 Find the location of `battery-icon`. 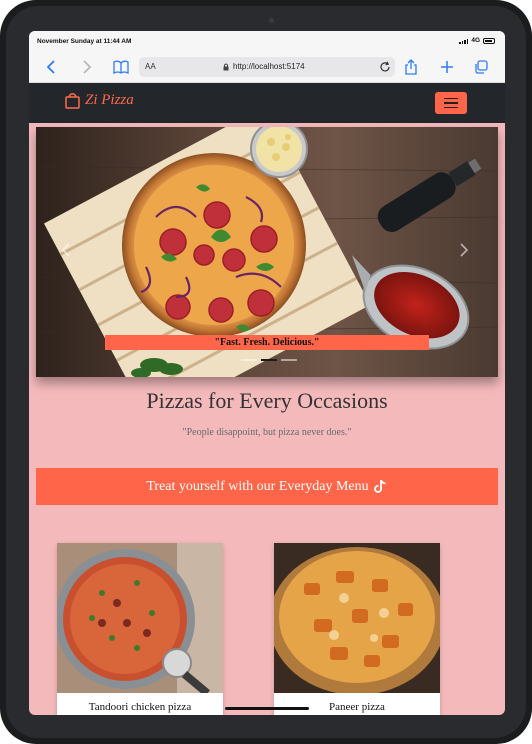

battery-icon is located at coordinates (489, 40).